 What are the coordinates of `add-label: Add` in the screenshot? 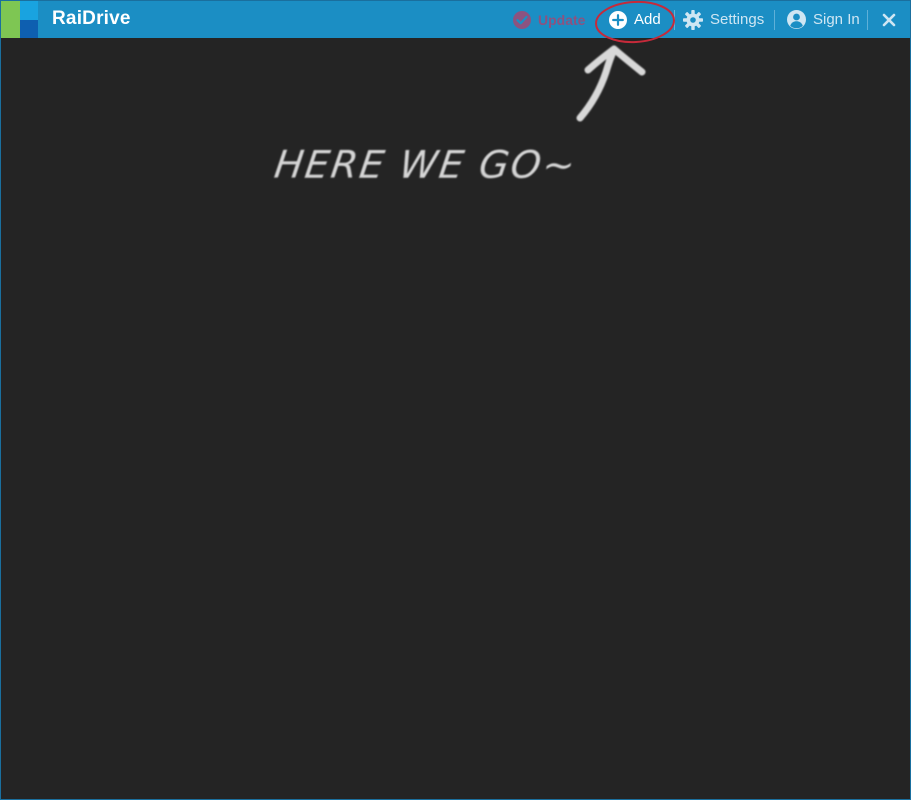 It's located at (647, 19).